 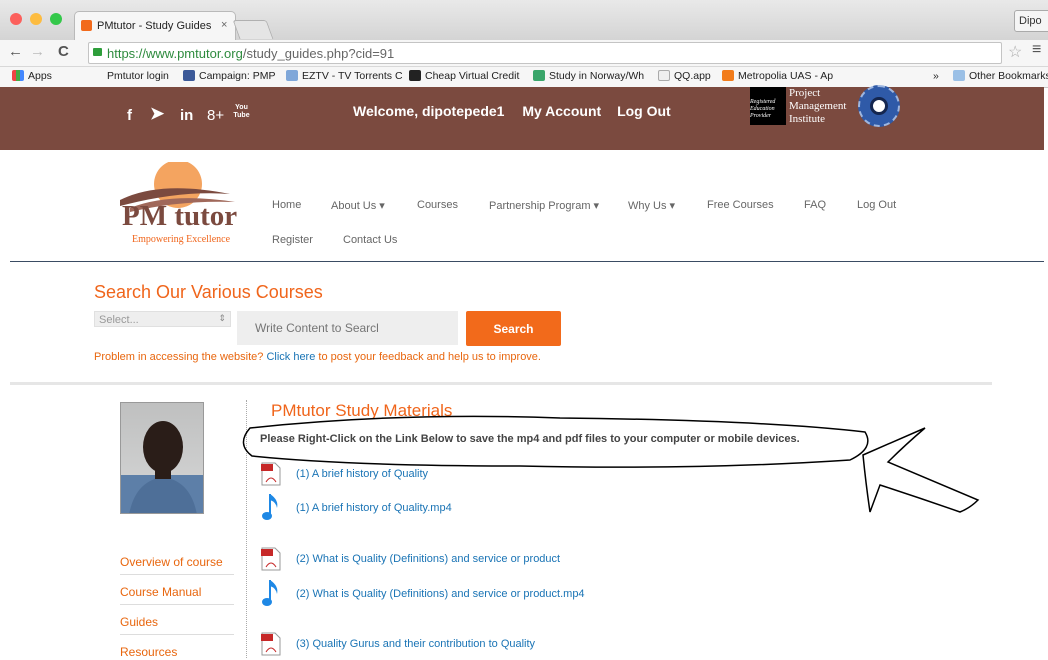 What do you see at coordinates (936, 76) in the screenshot?
I see `more-bookmarks-chevron: »` at bounding box center [936, 76].